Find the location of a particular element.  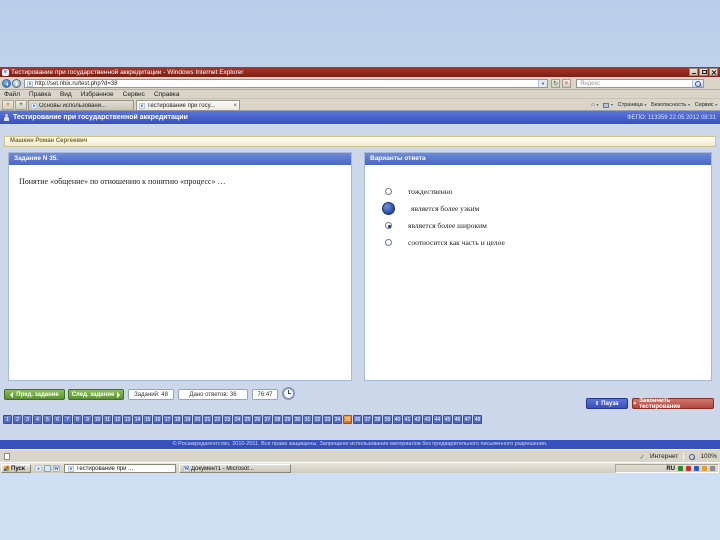

question-cell-13: 13 is located at coordinates (127, 419).